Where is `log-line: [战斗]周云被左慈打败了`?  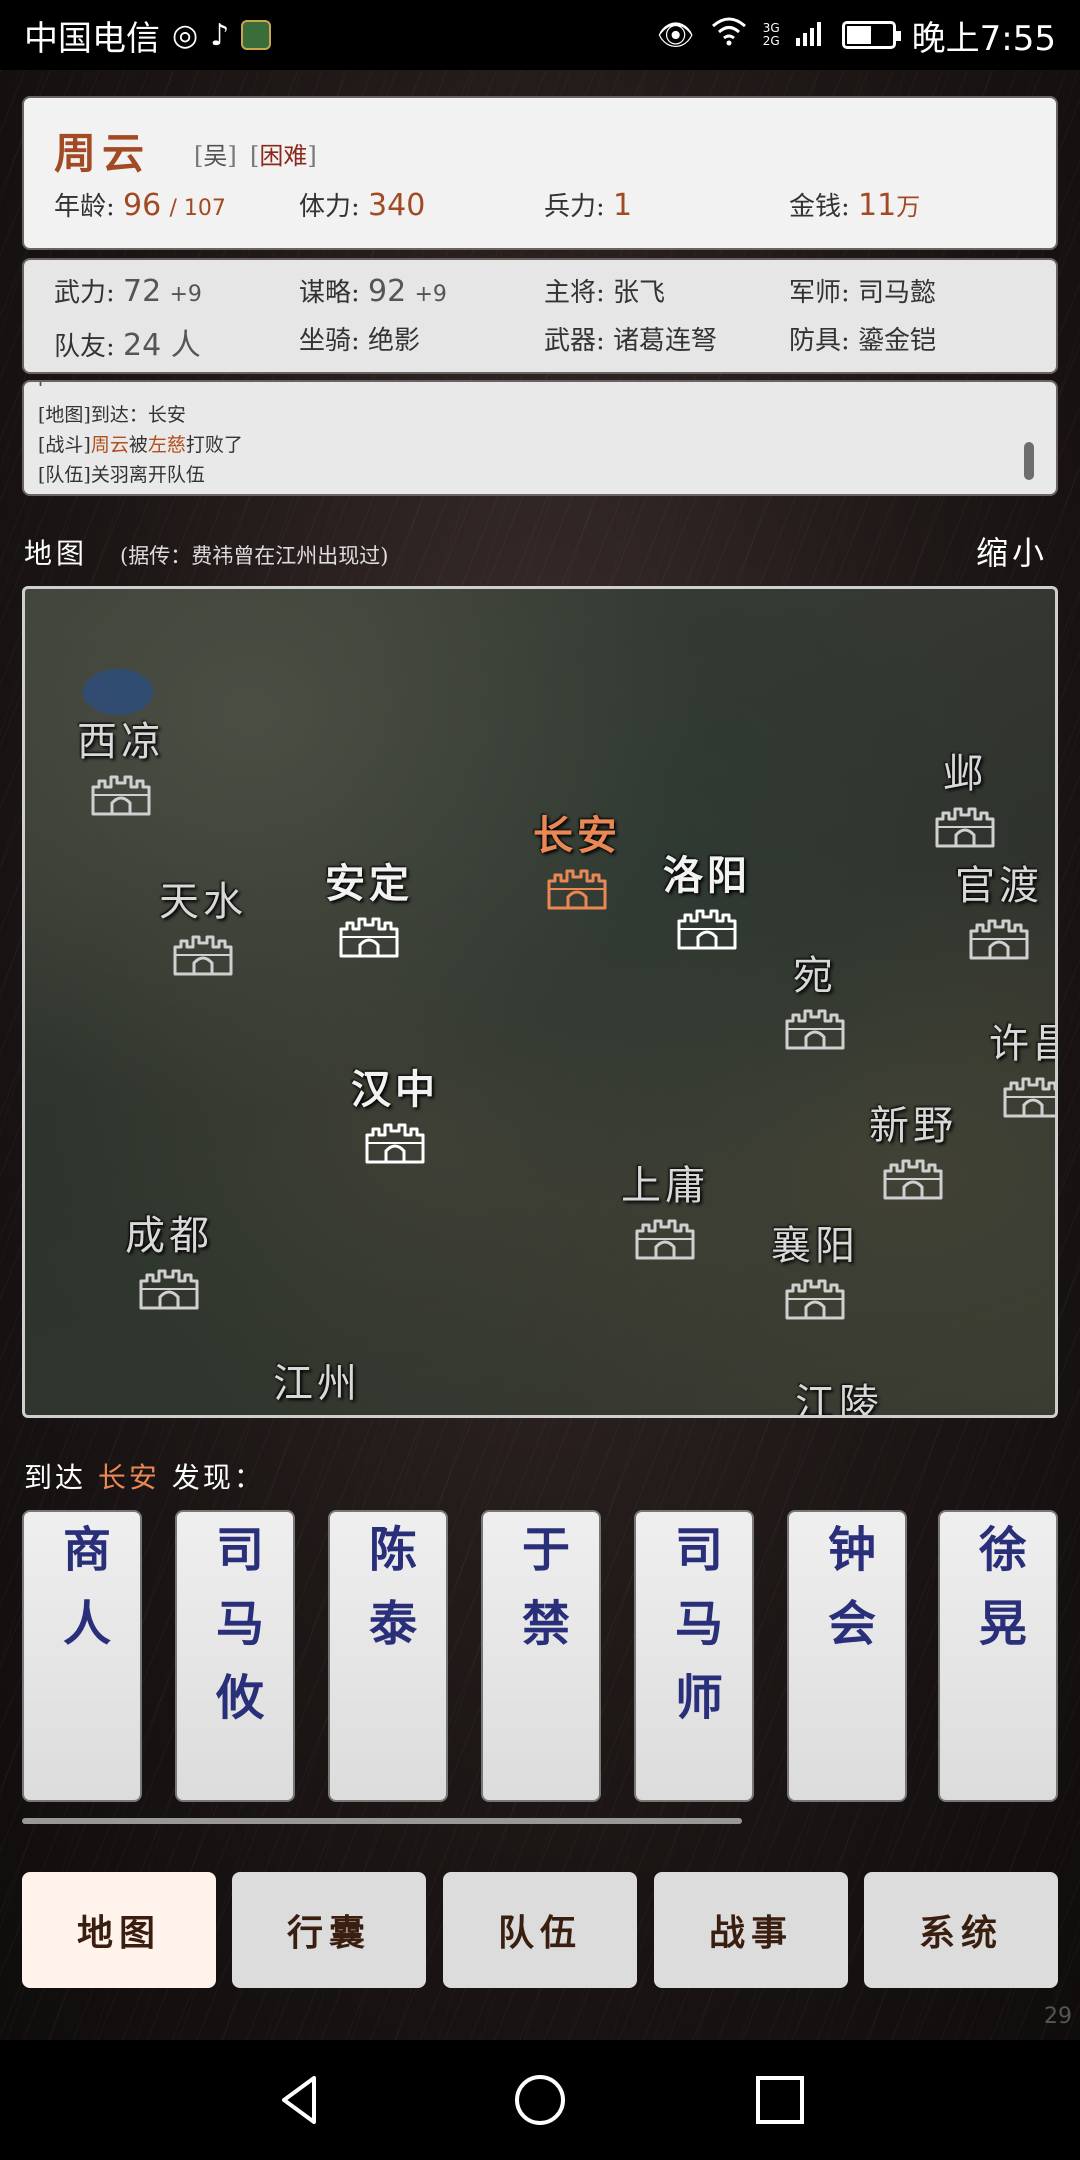
log-line: [战斗]周云被左慈打败了 is located at coordinates (140, 445).